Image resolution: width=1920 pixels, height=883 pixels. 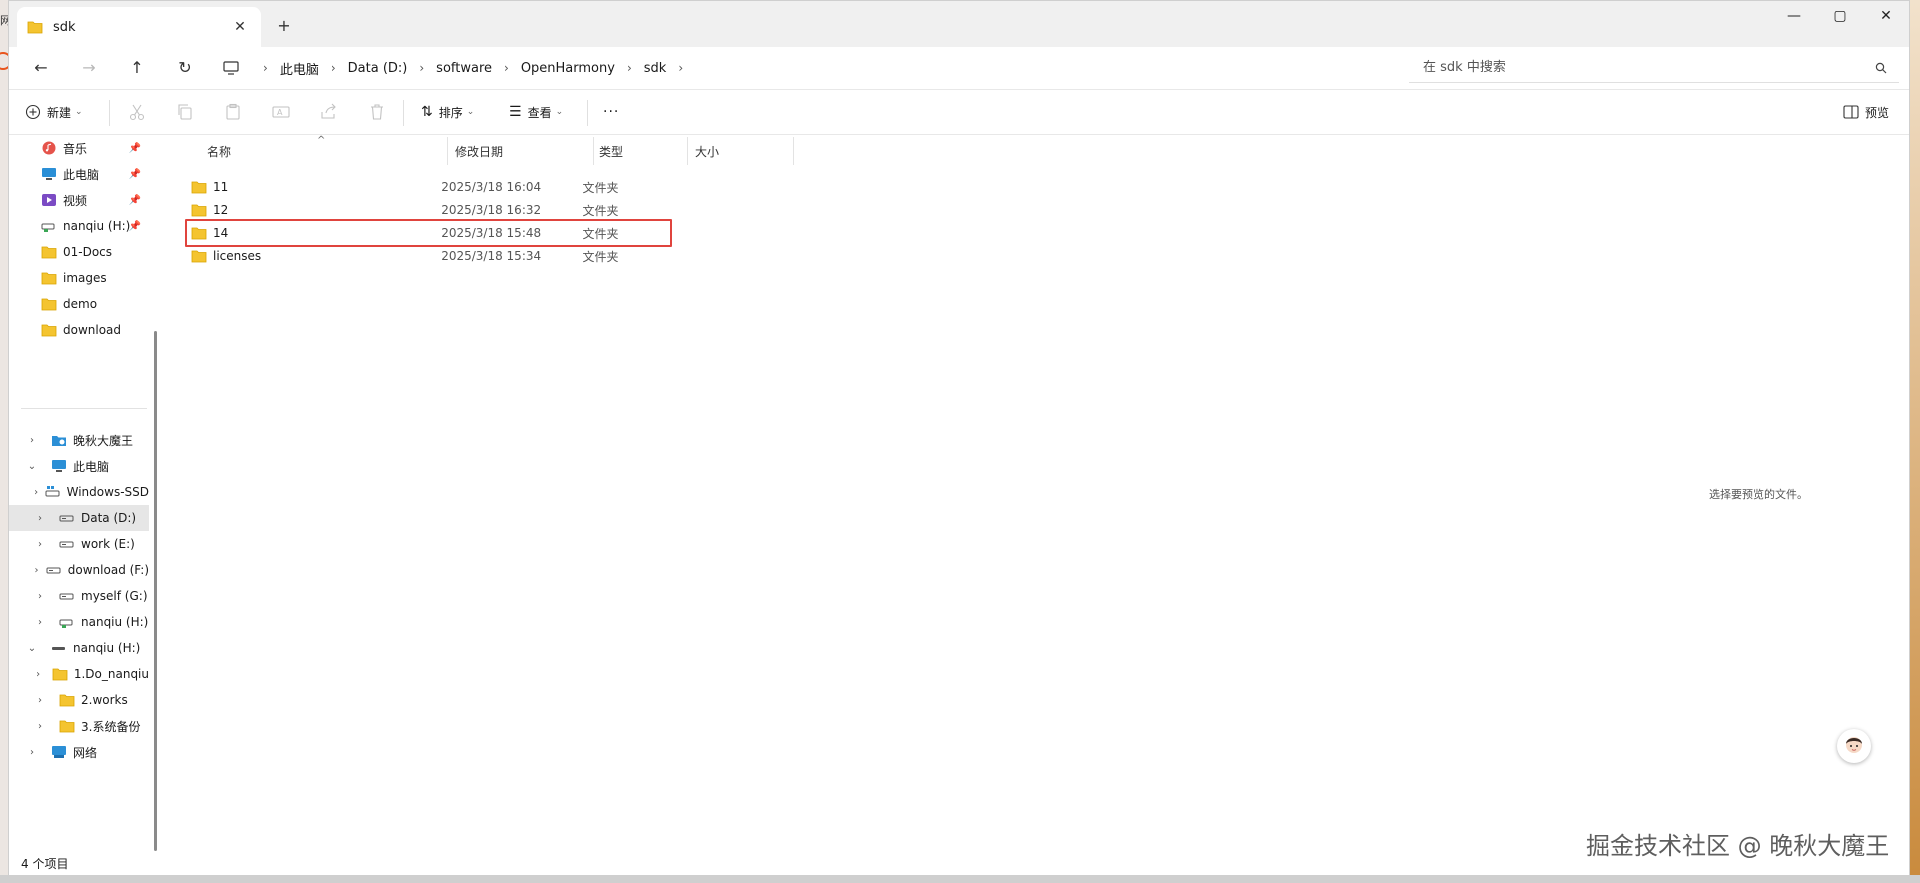 What do you see at coordinates (79, 700) in the screenshot?
I see `sidebar-tree-item: › 2.works` at bounding box center [79, 700].